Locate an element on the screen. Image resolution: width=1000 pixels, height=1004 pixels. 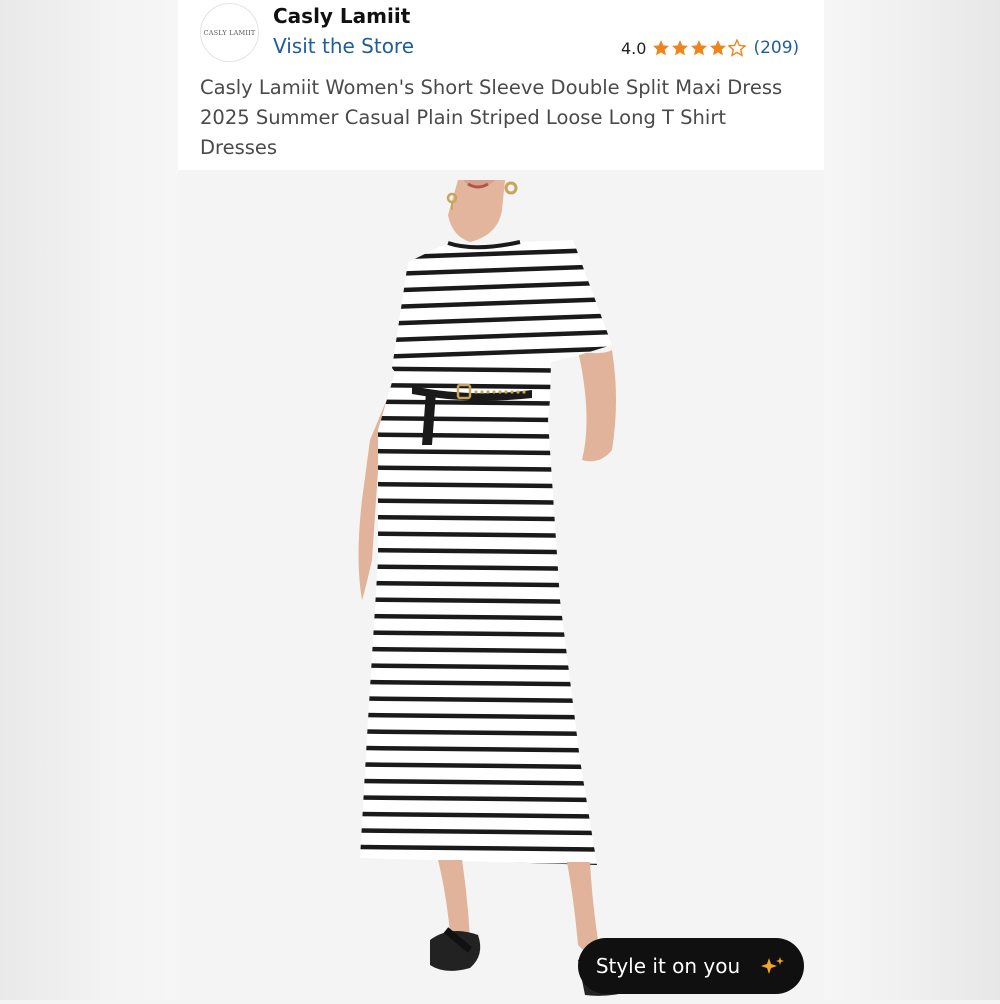
visit-store-link: Visit the Store is located at coordinates (343, 46).